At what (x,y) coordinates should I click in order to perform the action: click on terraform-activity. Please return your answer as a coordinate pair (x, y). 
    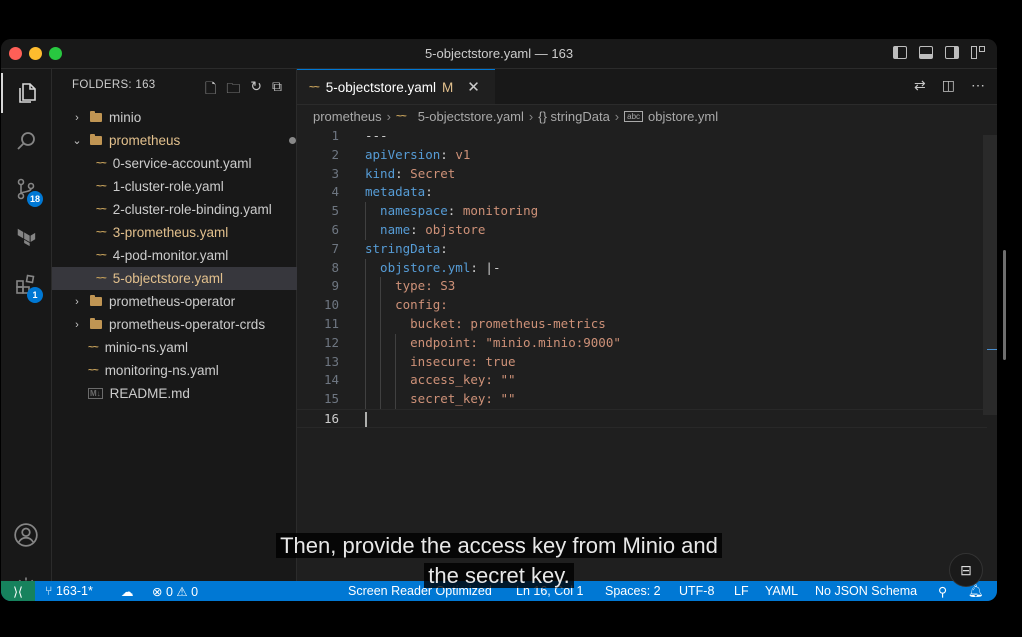
    Looking at the image, I should click on (26, 237).